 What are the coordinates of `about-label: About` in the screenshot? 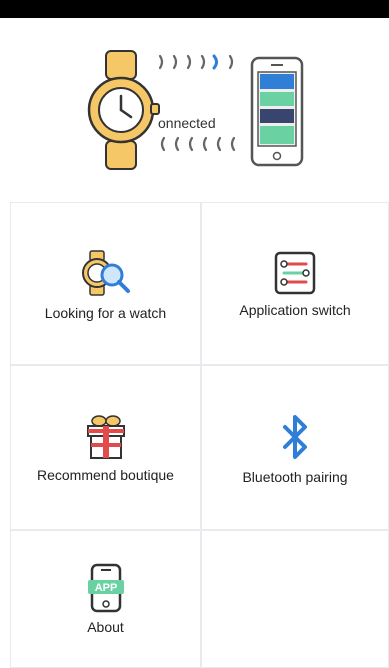 It's located at (105, 627).